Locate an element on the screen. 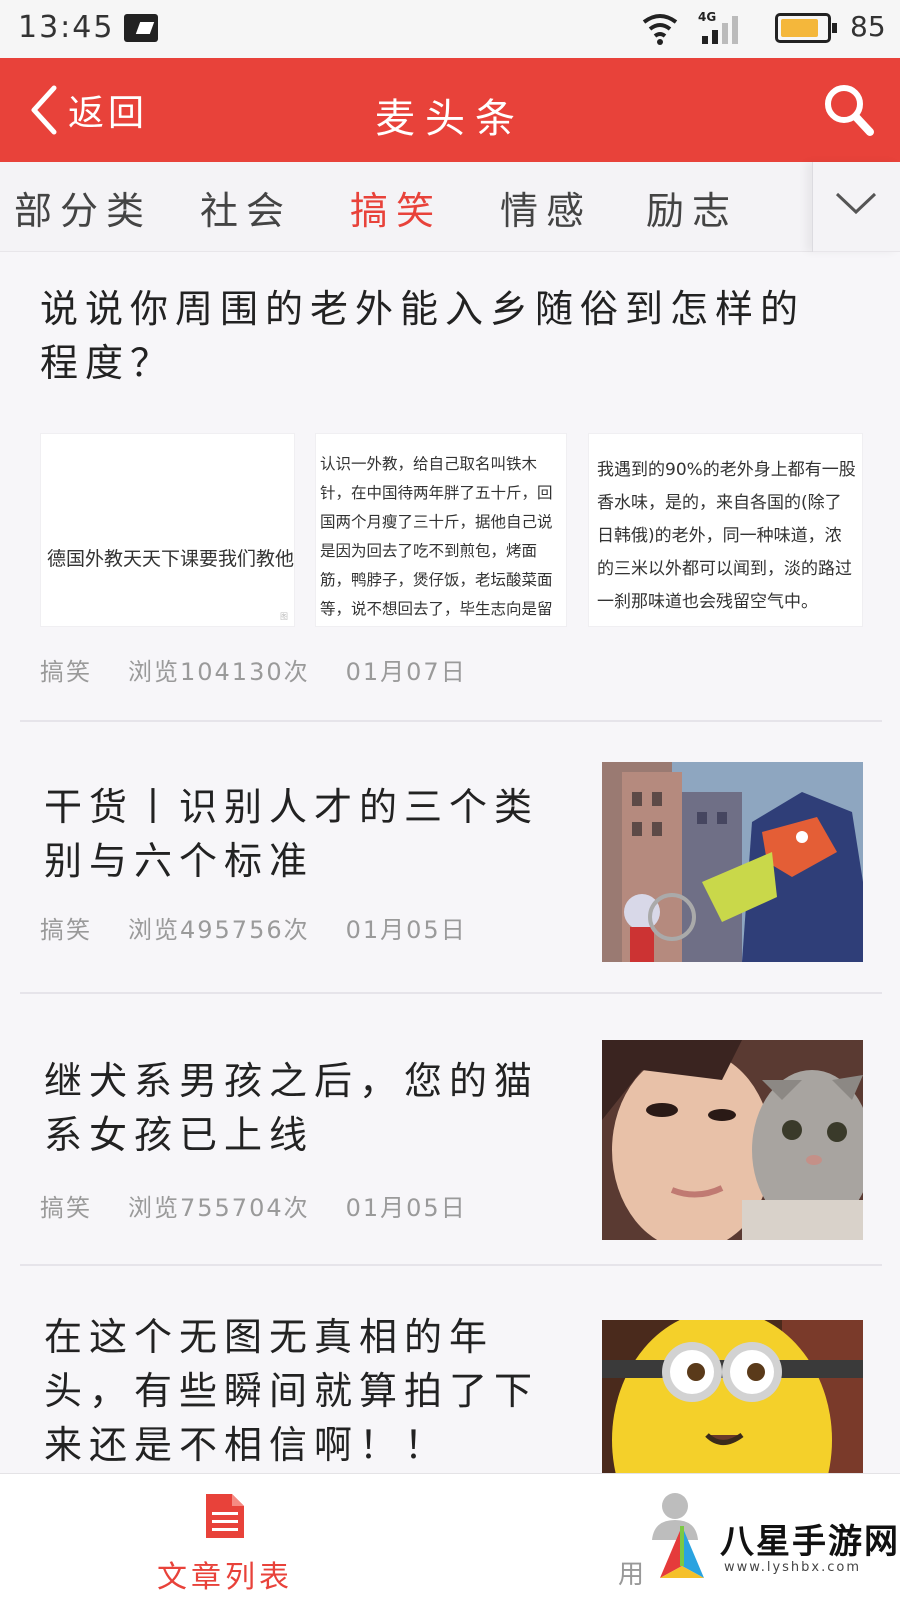 The height and width of the screenshot is (1600, 900). chevron-down-icon is located at coordinates (856, 203).